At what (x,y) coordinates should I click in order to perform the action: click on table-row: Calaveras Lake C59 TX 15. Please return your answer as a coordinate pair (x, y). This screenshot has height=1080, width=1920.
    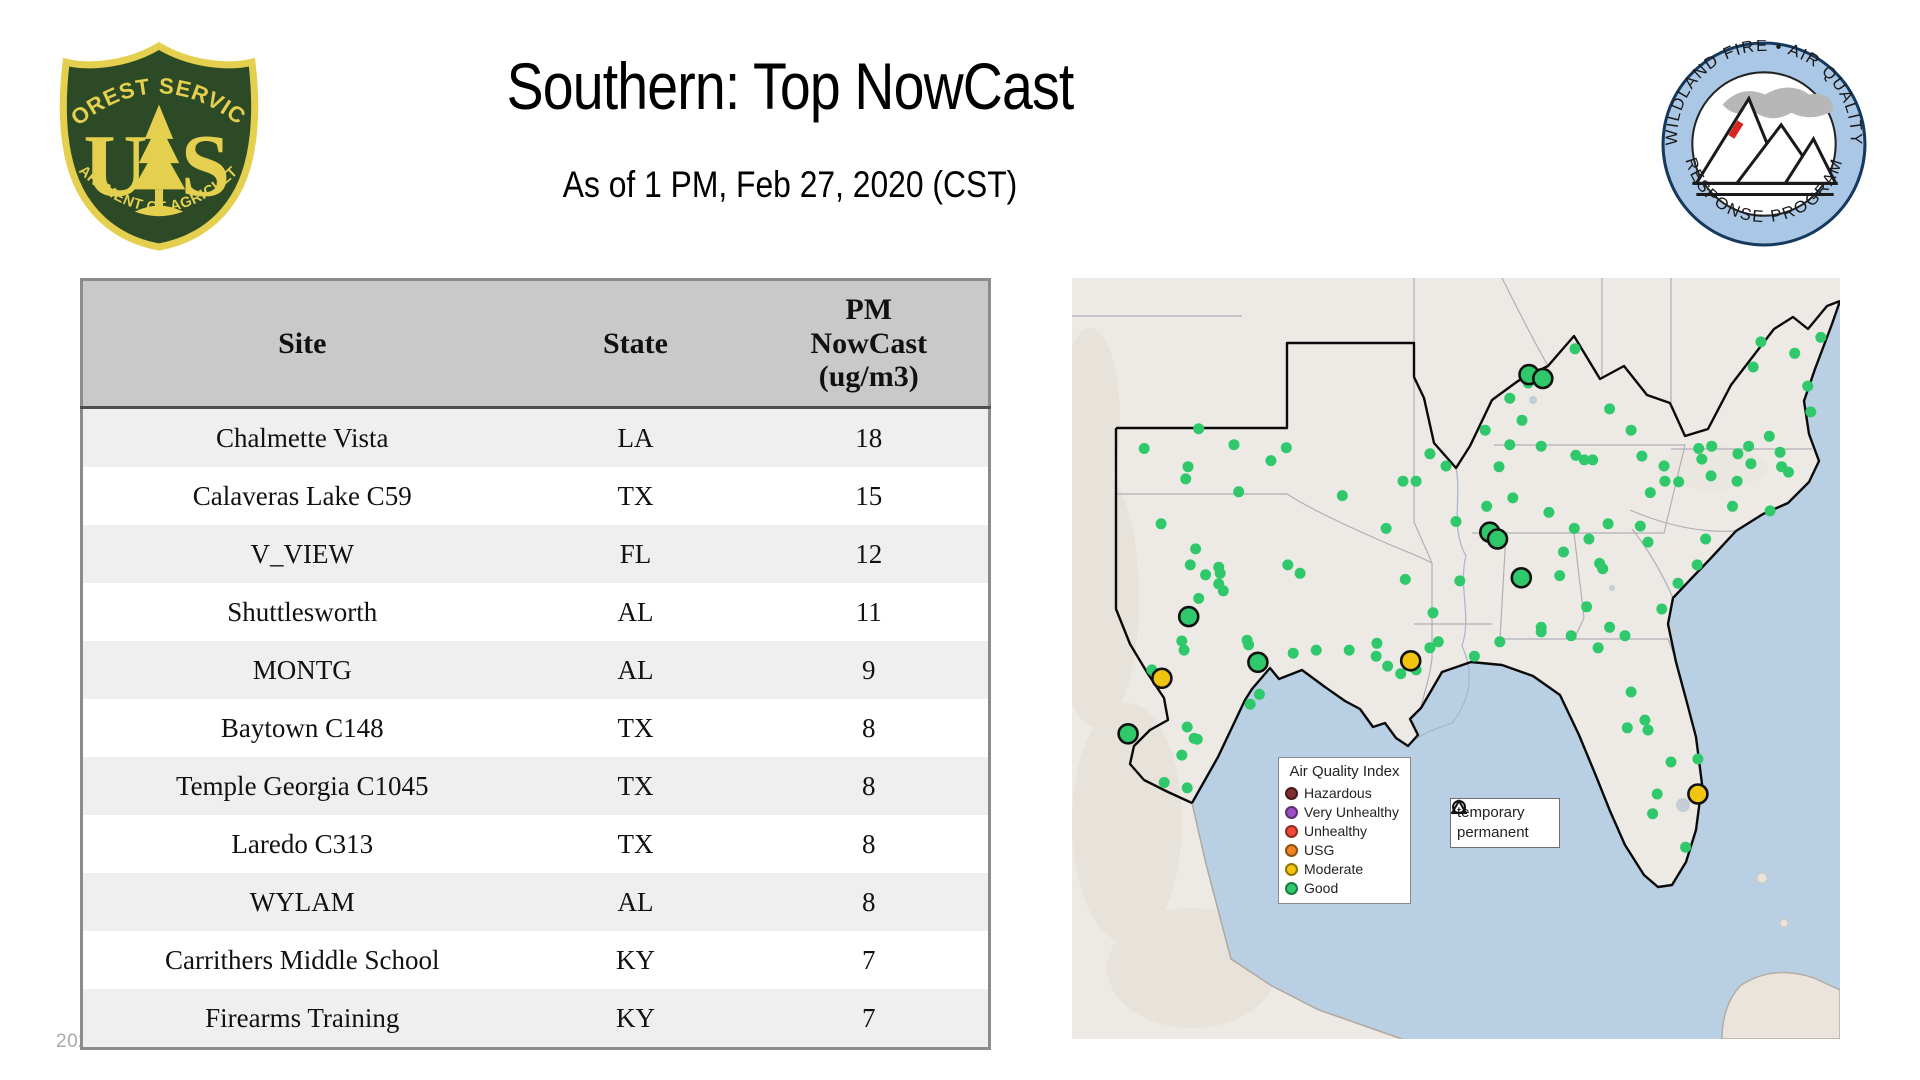
    Looking at the image, I should click on (535, 496).